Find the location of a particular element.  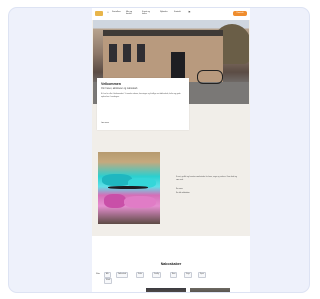

see-all-activities-link: Se alle aktiviteter is located at coordinates (183, 193).